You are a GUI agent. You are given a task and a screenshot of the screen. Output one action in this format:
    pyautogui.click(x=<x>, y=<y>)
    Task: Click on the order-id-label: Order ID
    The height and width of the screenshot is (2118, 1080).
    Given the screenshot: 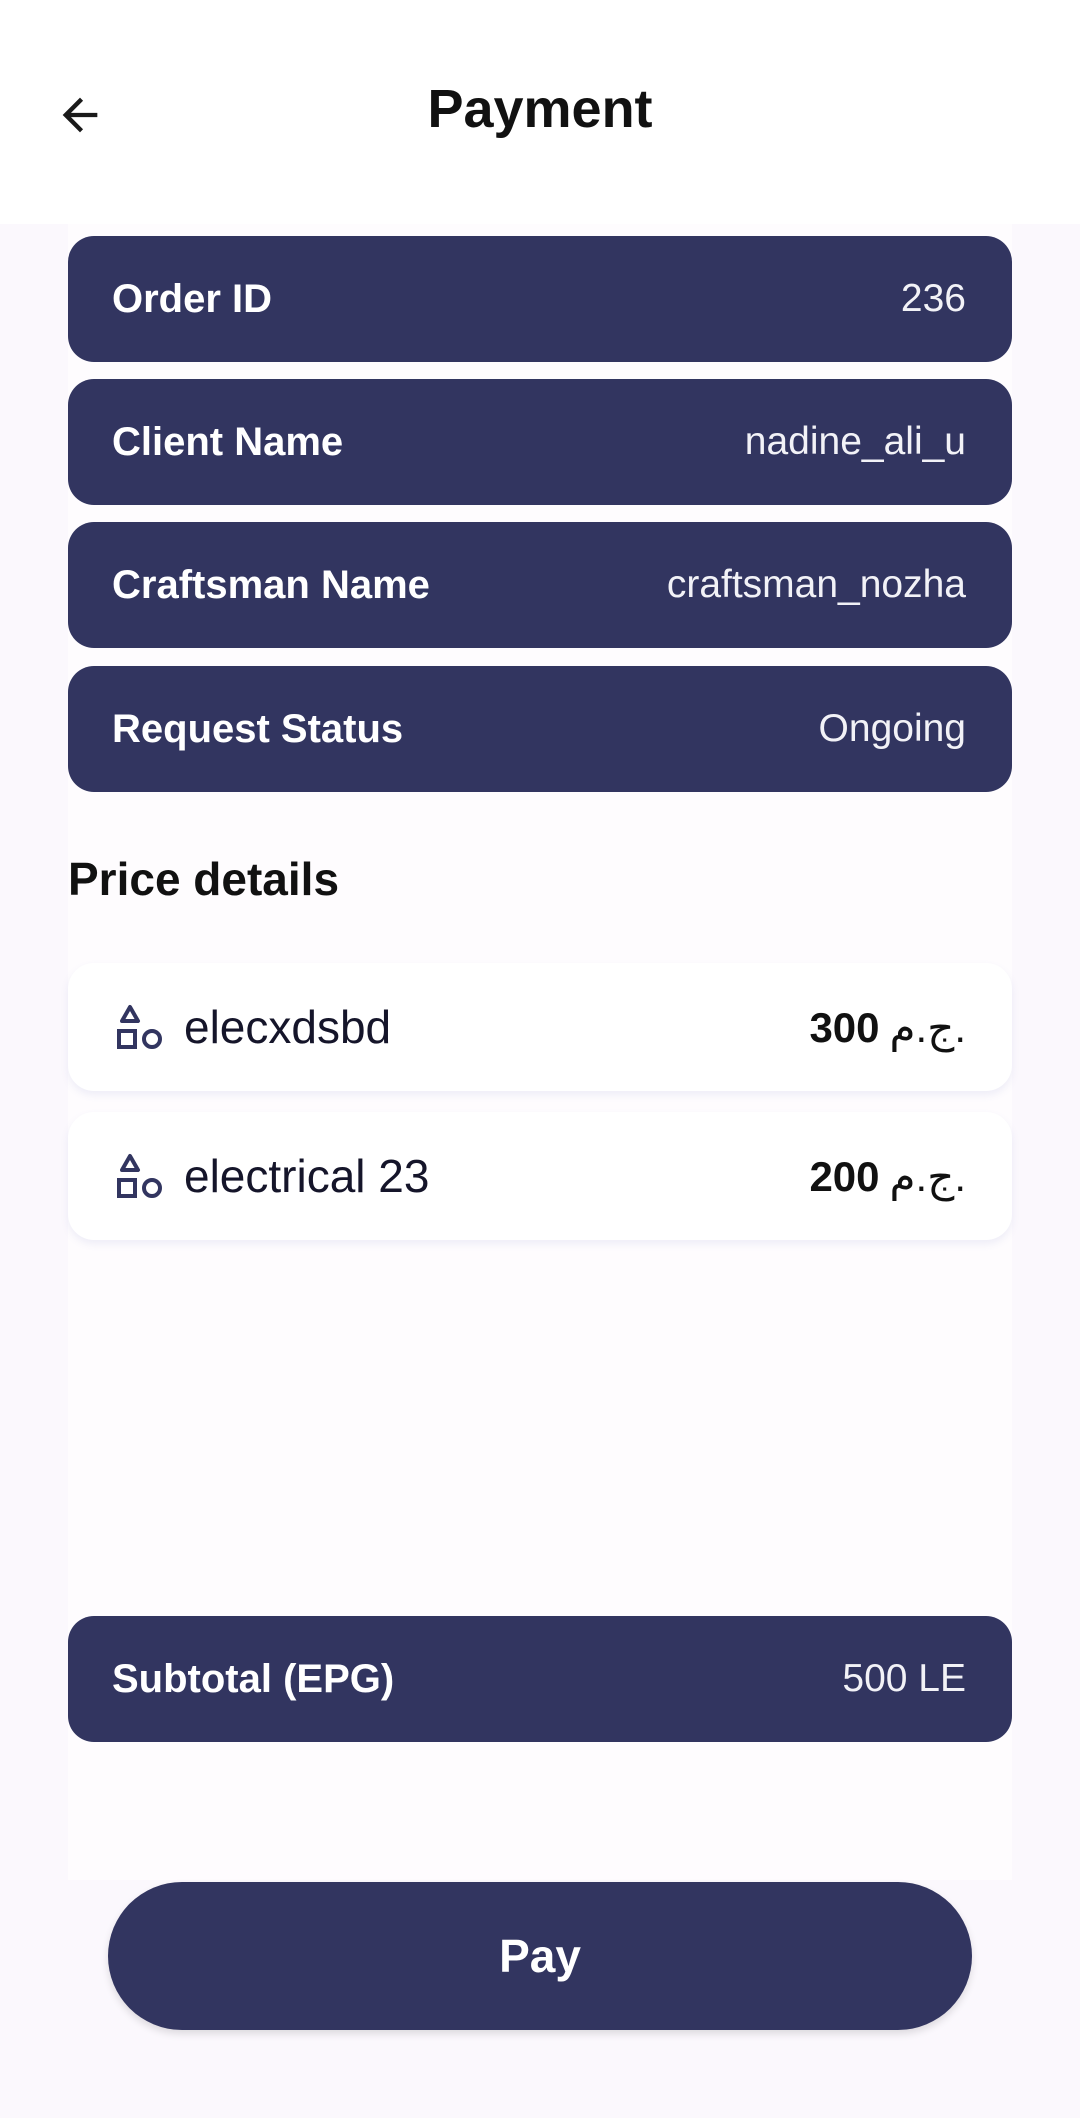 What is the action you would take?
    pyautogui.click(x=192, y=298)
    